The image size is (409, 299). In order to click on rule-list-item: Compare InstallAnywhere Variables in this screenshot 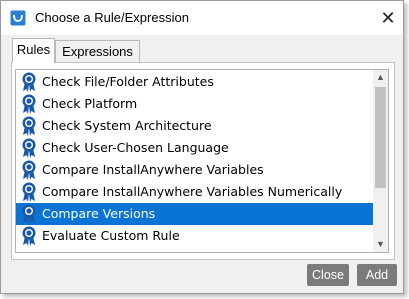, I will do `click(195, 170)`.